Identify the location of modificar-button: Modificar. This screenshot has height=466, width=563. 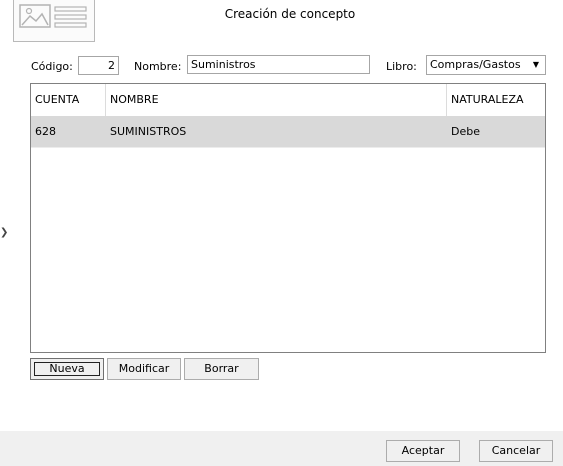
(144, 369).